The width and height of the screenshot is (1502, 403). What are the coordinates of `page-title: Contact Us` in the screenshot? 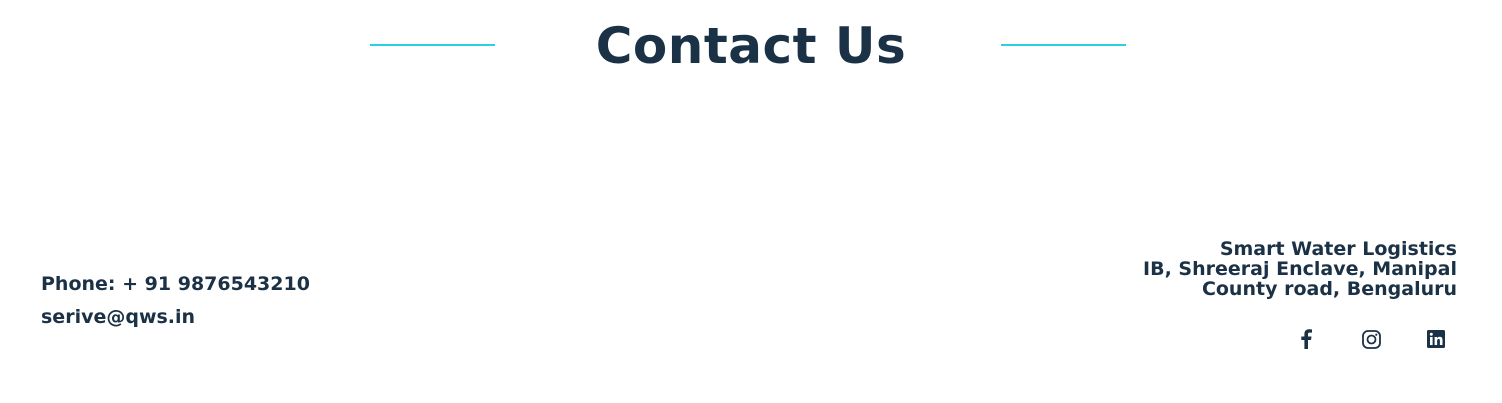 It's located at (751, 46).